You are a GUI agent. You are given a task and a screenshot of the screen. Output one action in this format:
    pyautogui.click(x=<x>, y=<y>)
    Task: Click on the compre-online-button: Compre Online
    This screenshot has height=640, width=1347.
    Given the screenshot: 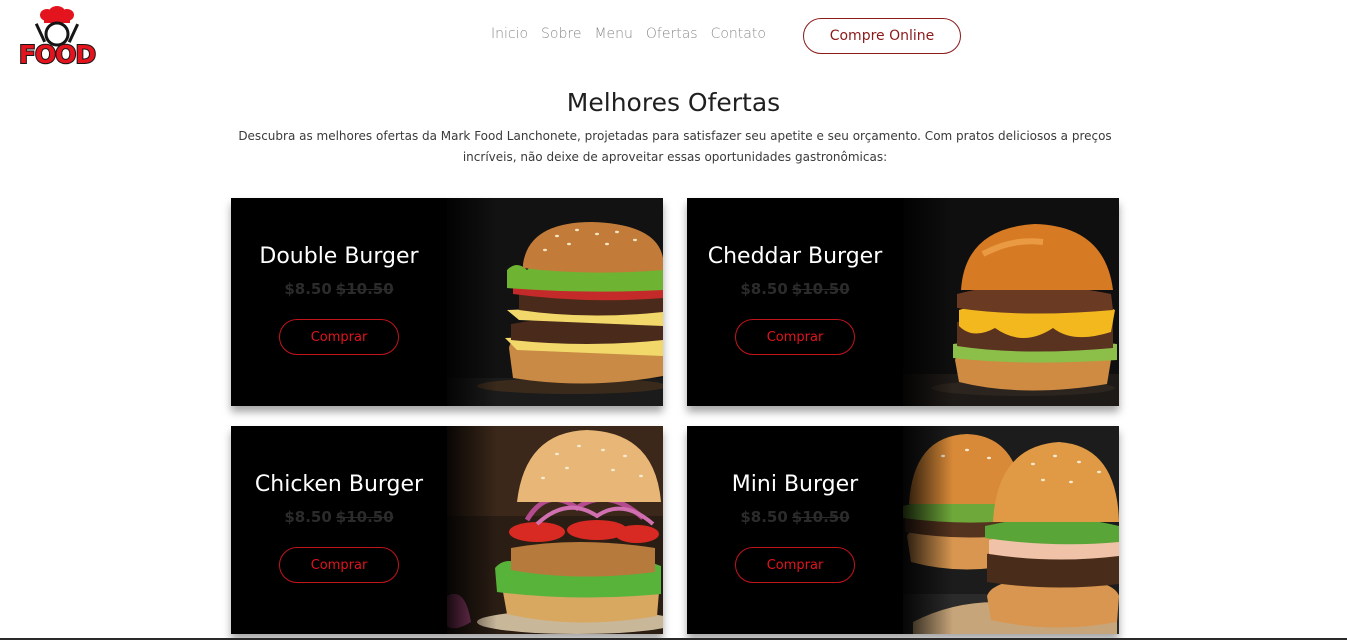 What is the action you would take?
    pyautogui.click(x=882, y=36)
    